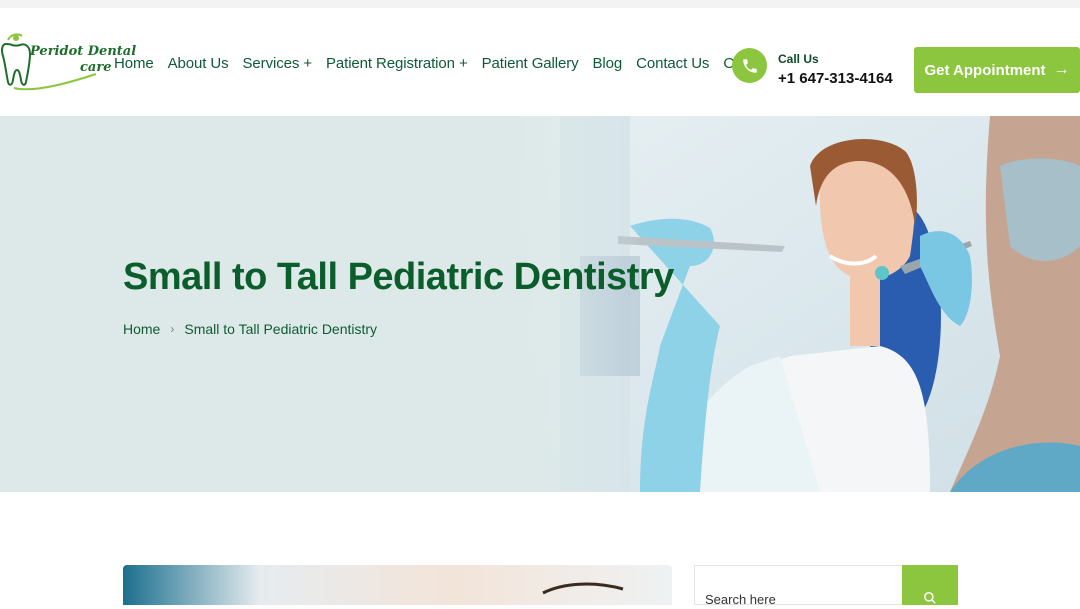 The image size is (1080, 609). Describe the element at coordinates (608, 63) in the screenshot. I see `nav-blog: Blog` at that location.